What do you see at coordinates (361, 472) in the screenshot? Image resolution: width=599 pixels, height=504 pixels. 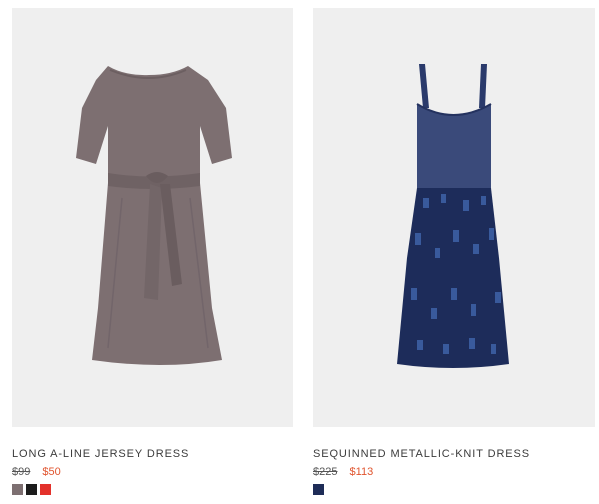 I see `sale-price: $113` at bounding box center [361, 472].